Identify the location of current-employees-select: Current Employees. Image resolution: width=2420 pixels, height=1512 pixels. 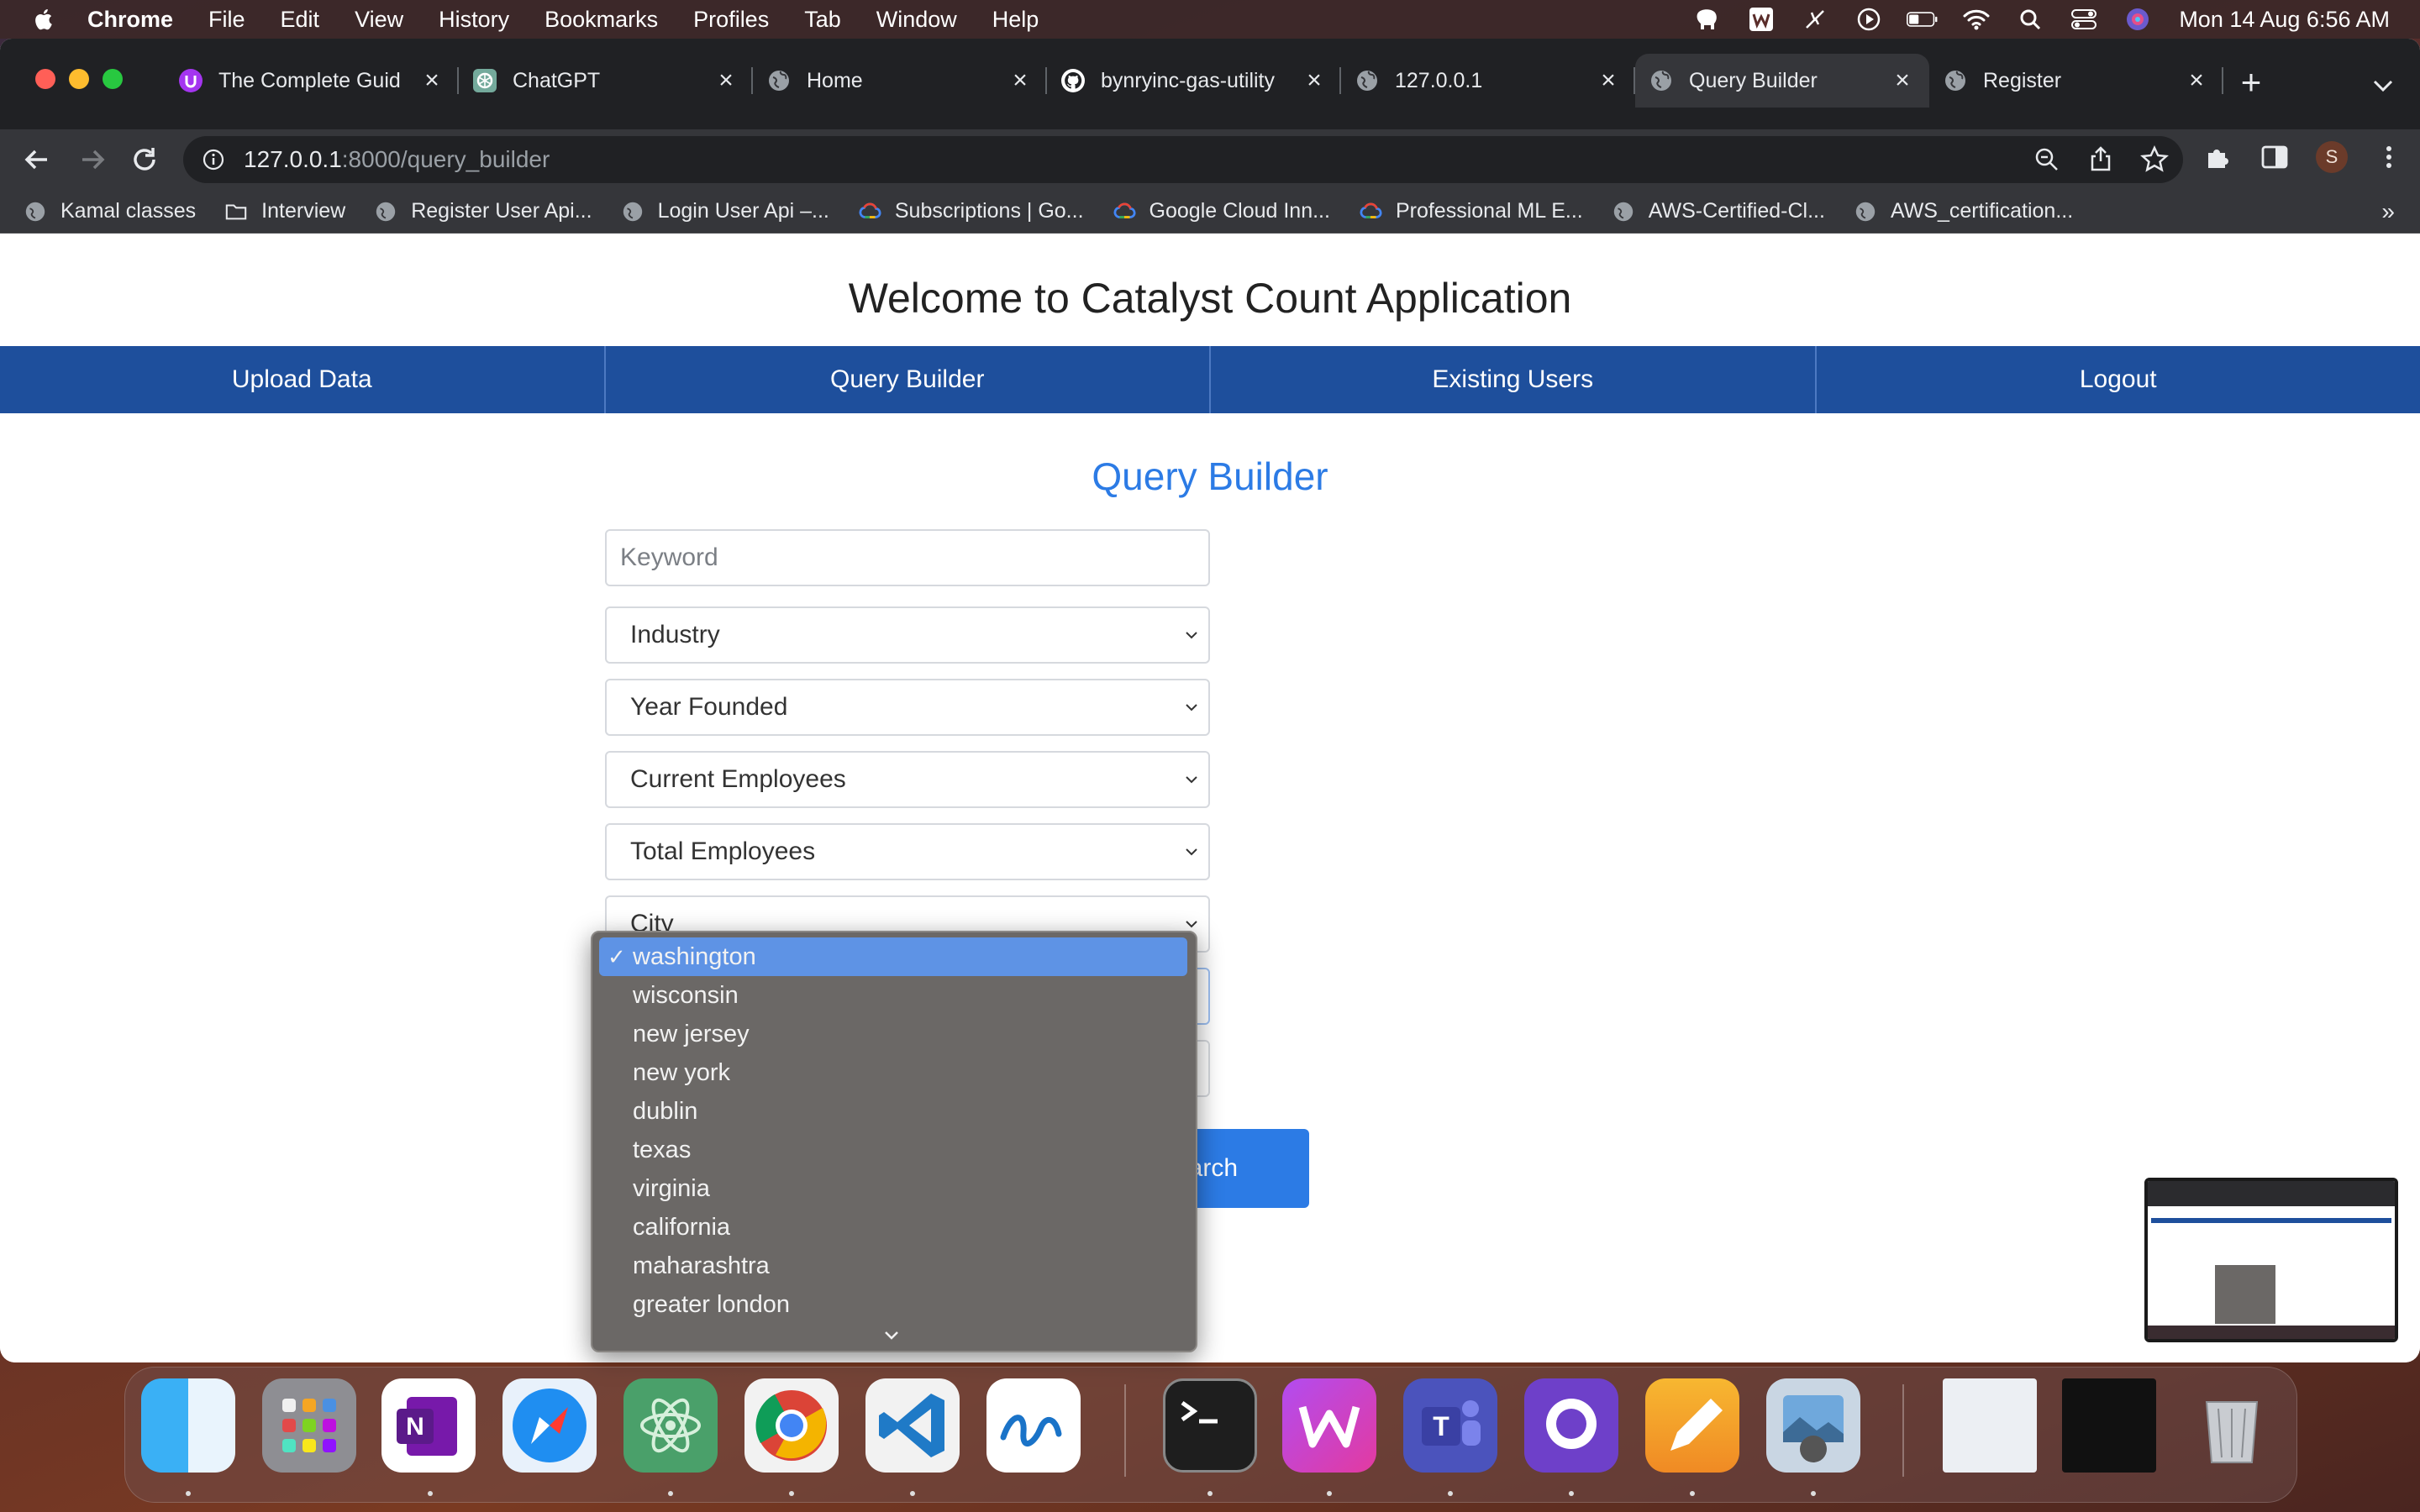
(907, 779).